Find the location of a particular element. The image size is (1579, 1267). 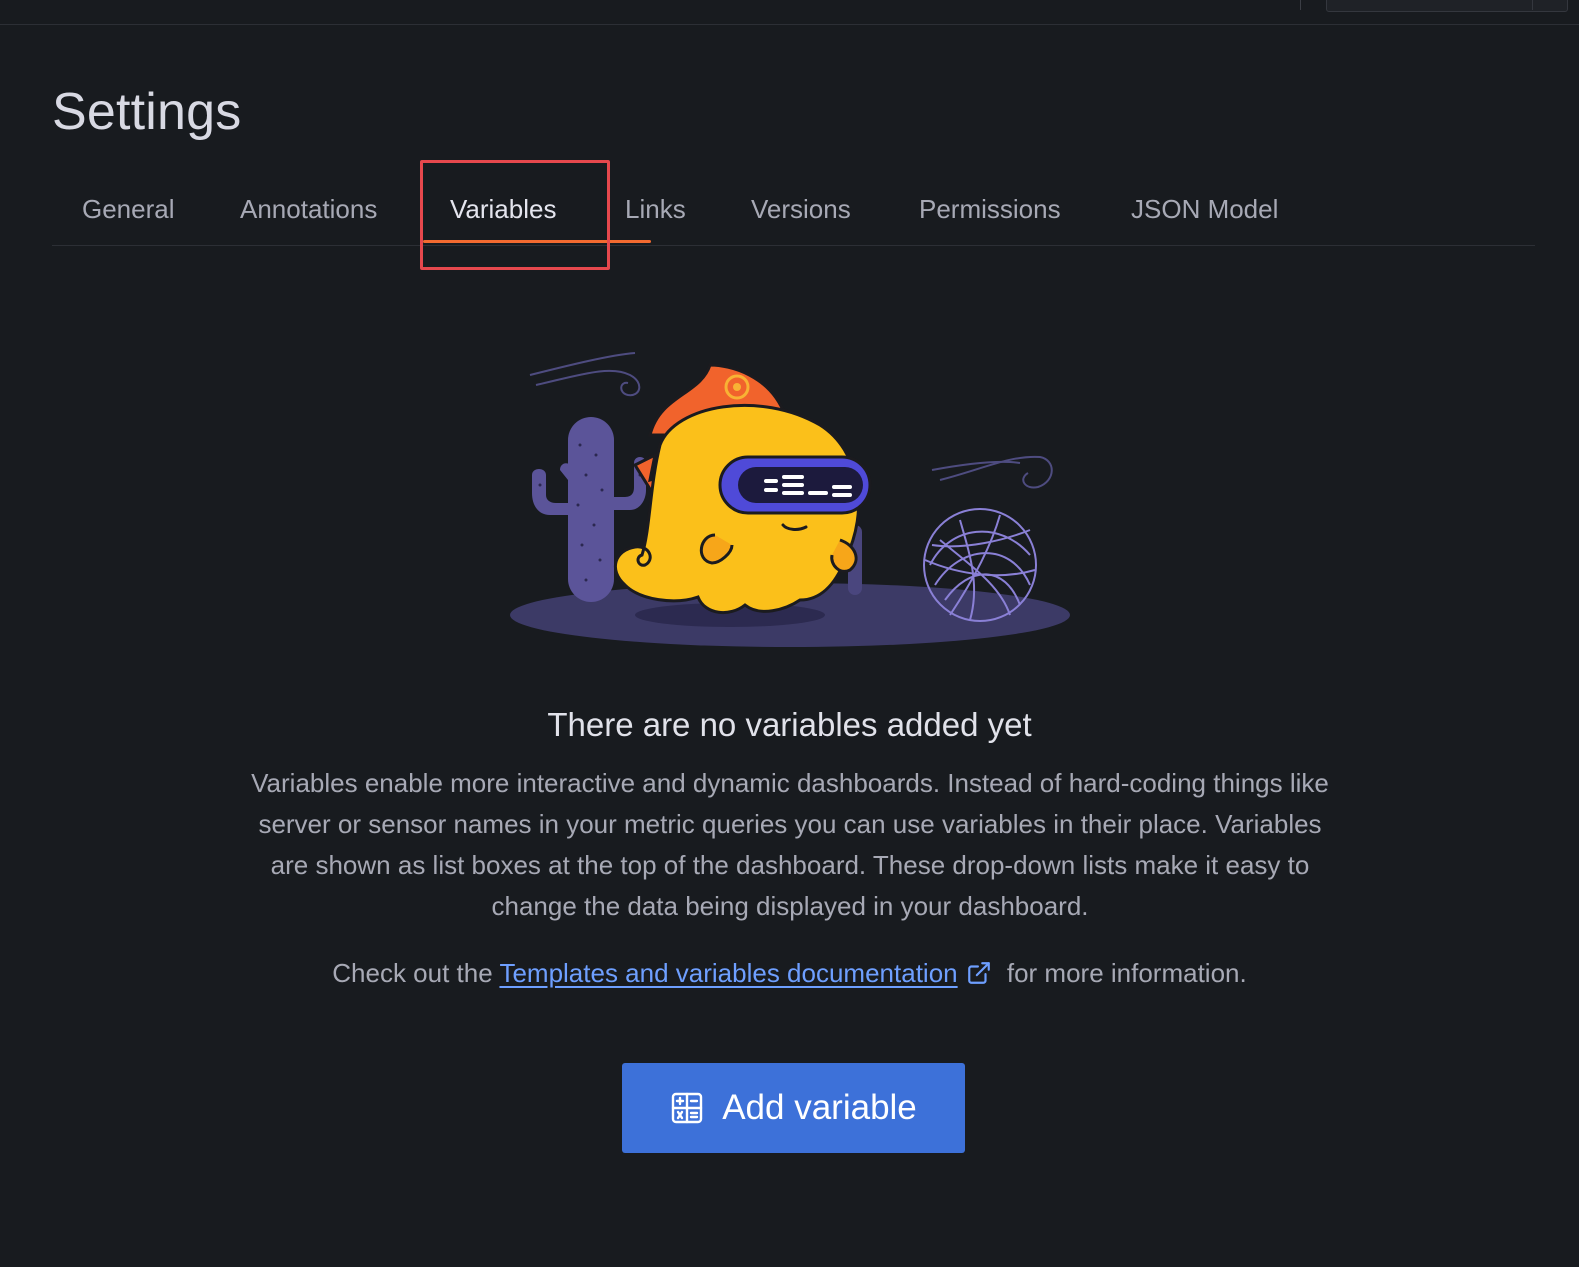

empty-state-title: There are no variables added yet is located at coordinates (789, 724).